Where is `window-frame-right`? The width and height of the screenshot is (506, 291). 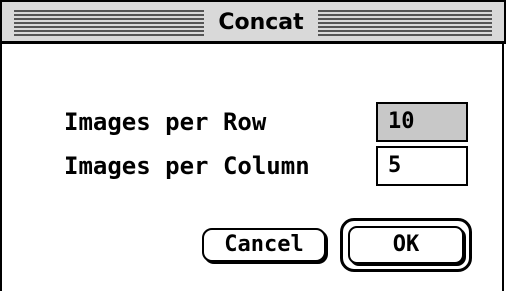 window-frame-right is located at coordinates (503, 167).